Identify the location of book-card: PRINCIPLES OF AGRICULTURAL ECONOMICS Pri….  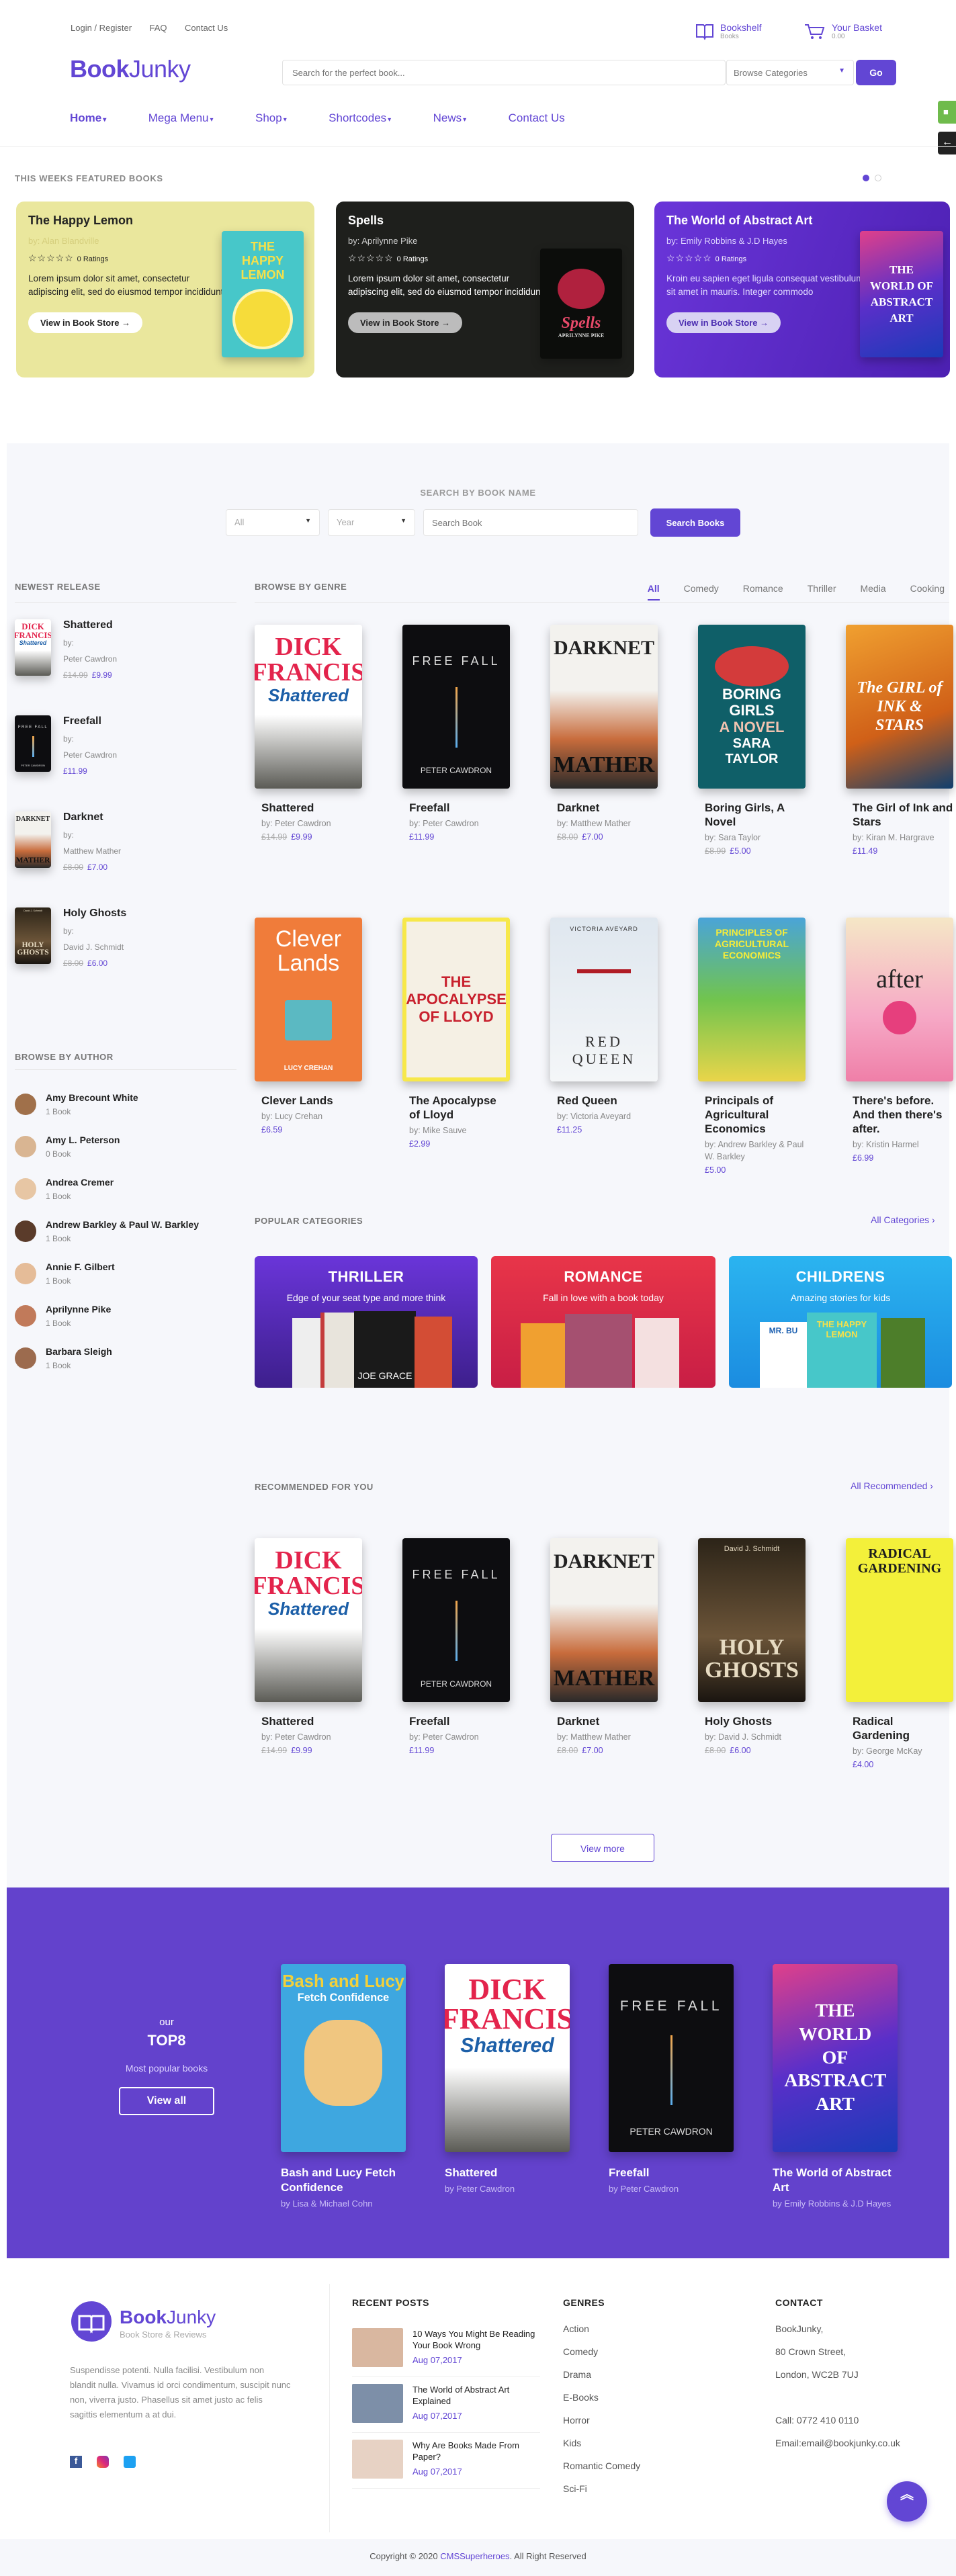
(752, 1046).